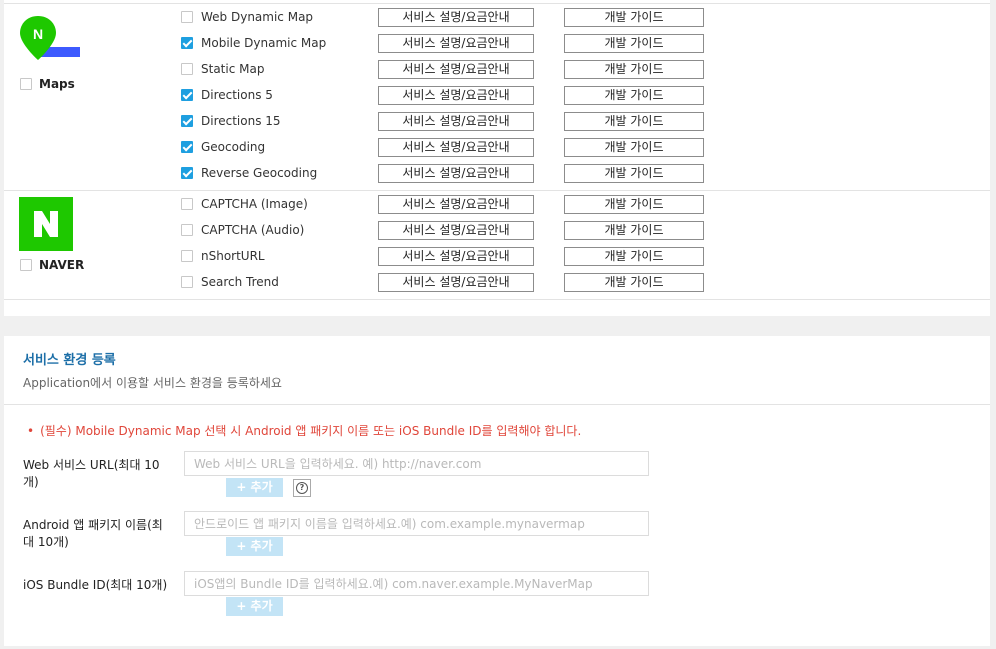 Image resolution: width=996 pixels, height=649 pixels. Describe the element at coordinates (93, 533) in the screenshot. I see `android-package-label: Android 앱 패키지 이름(최대 10개)` at that location.